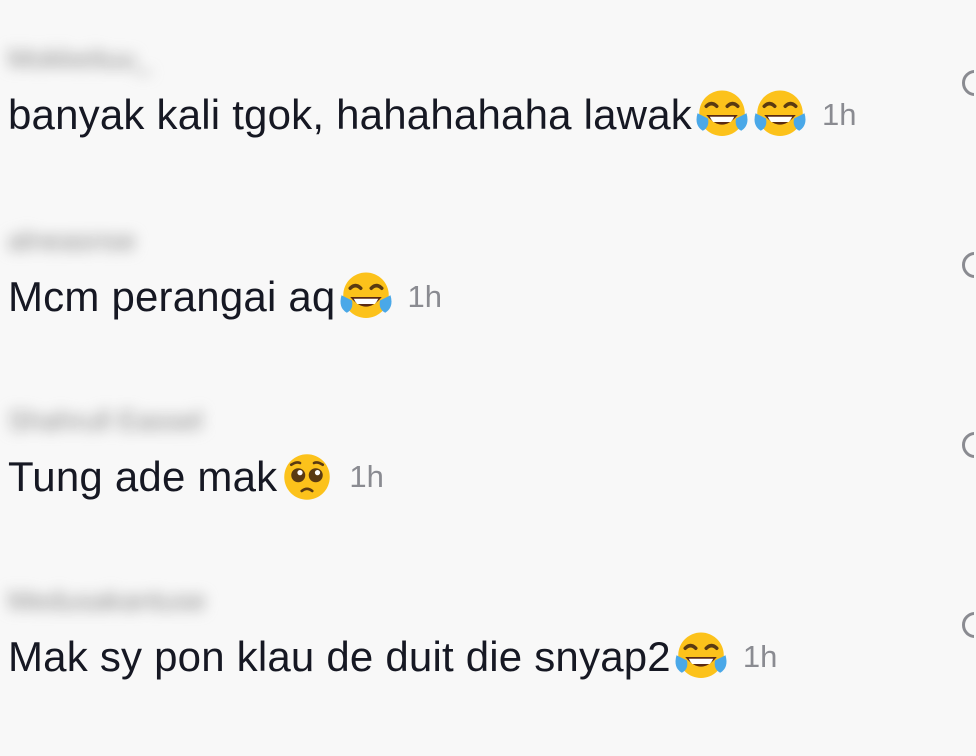  What do you see at coordinates (307, 477) in the screenshot?
I see `pleading-face-icon` at bounding box center [307, 477].